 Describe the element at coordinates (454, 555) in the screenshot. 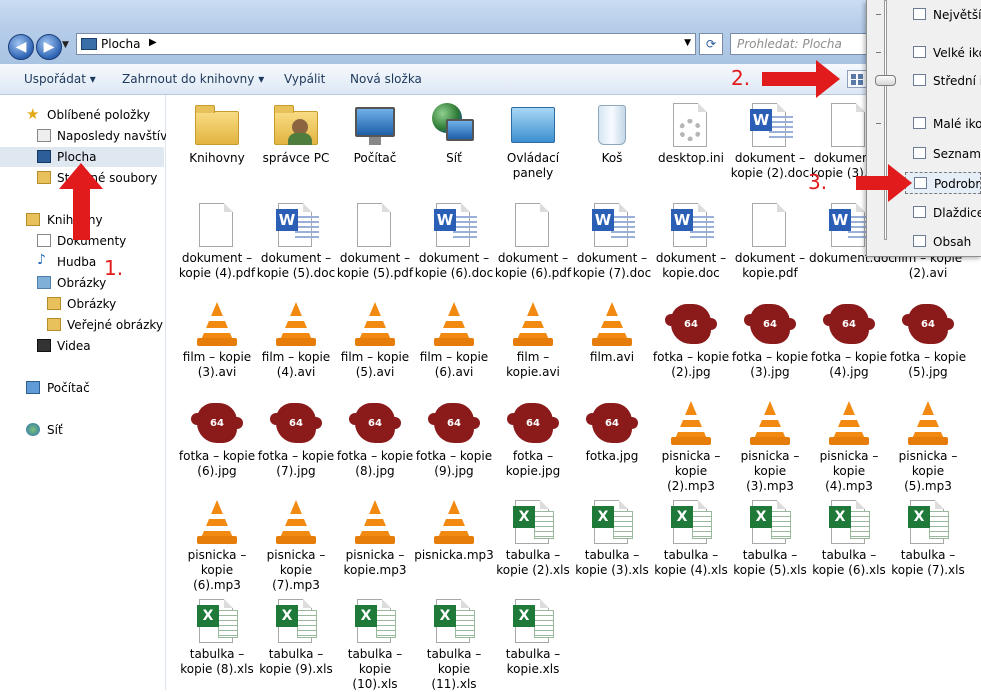

I see `file-name: pisnicka.mp3` at that location.